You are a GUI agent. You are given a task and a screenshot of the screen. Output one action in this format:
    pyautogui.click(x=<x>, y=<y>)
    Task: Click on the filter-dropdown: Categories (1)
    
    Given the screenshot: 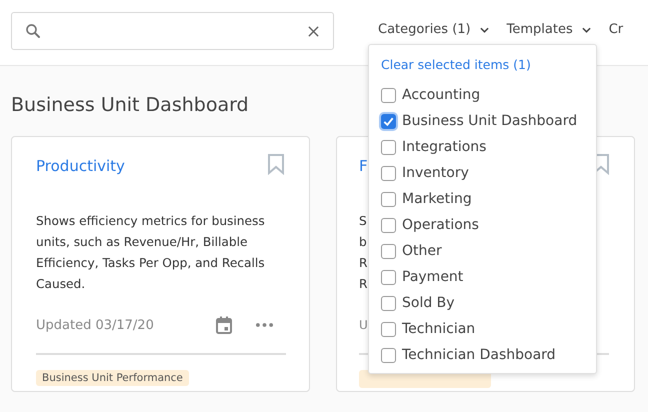 What is the action you would take?
    pyautogui.click(x=433, y=29)
    